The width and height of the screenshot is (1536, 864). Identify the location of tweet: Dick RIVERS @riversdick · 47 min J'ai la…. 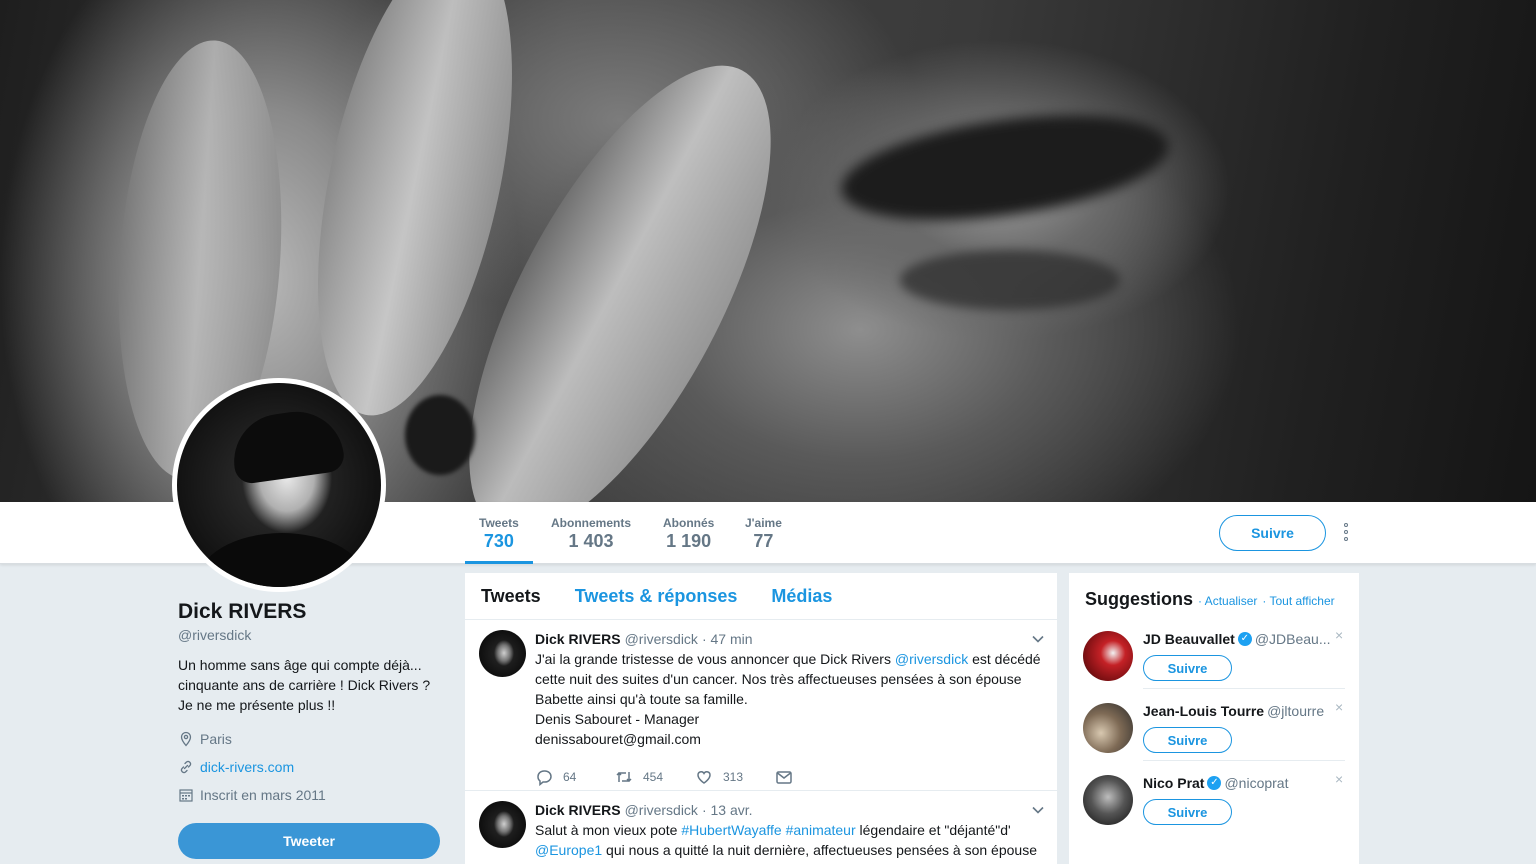
(761, 705).